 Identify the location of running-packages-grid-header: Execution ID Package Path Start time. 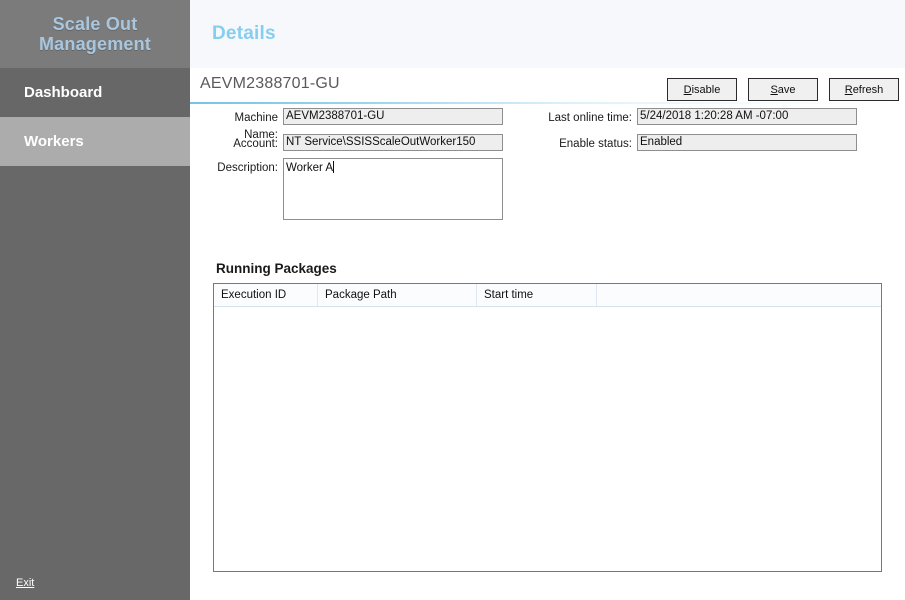
(547, 295).